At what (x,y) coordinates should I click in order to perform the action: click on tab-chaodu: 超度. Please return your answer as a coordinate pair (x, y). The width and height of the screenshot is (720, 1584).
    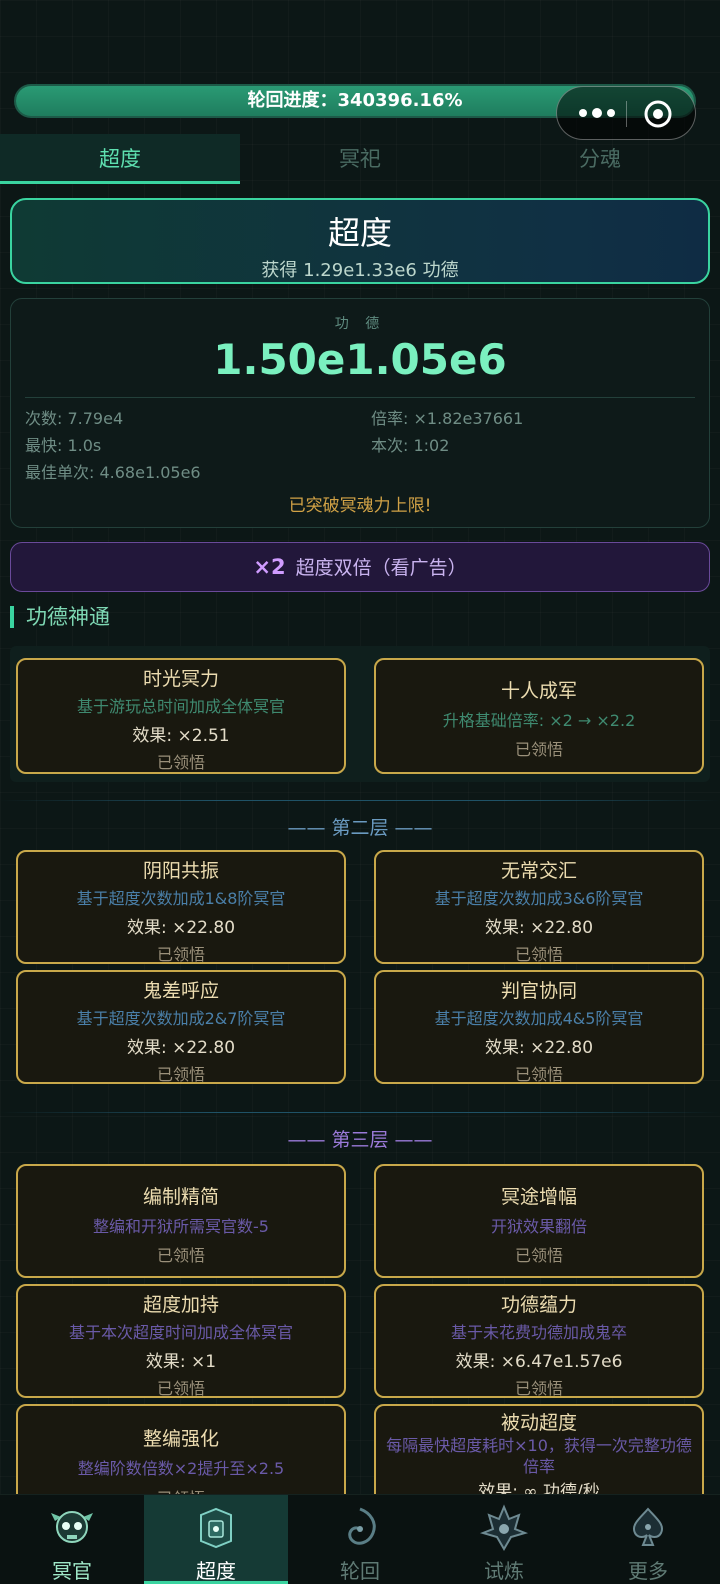
    Looking at the image, I should click on (120, 159).